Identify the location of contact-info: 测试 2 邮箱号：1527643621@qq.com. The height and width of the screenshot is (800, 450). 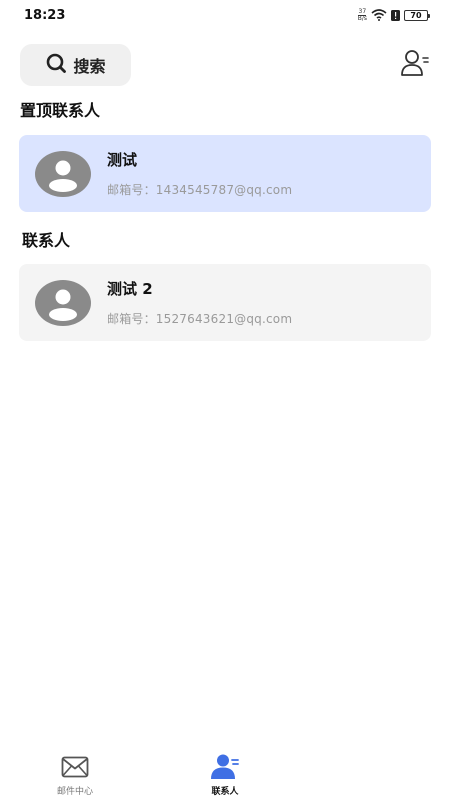
(199, 302).